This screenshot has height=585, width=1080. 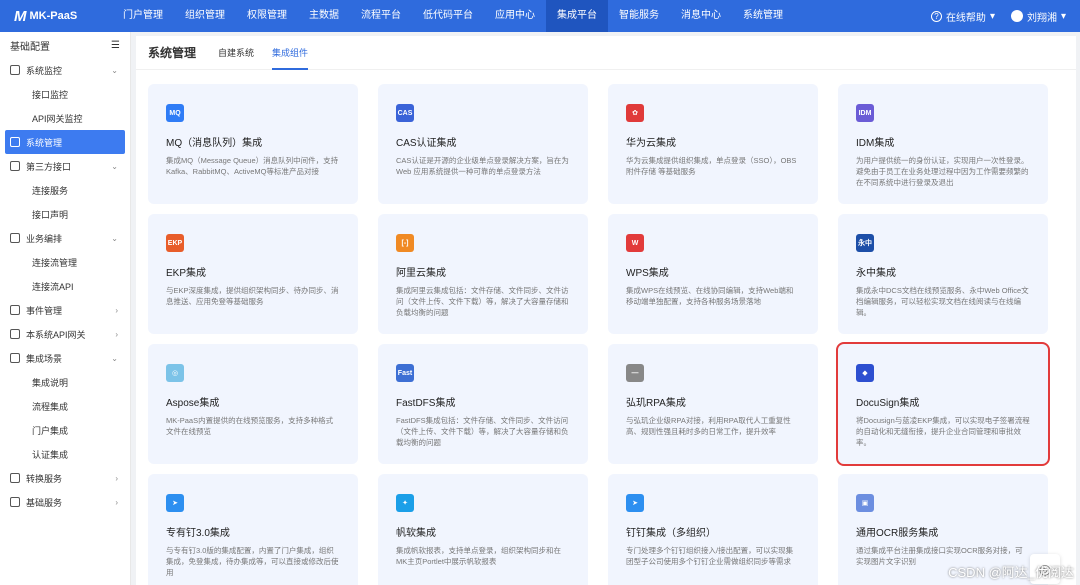 I want to click on sidebar-item: 接口声明, so click(x=65, y=214).